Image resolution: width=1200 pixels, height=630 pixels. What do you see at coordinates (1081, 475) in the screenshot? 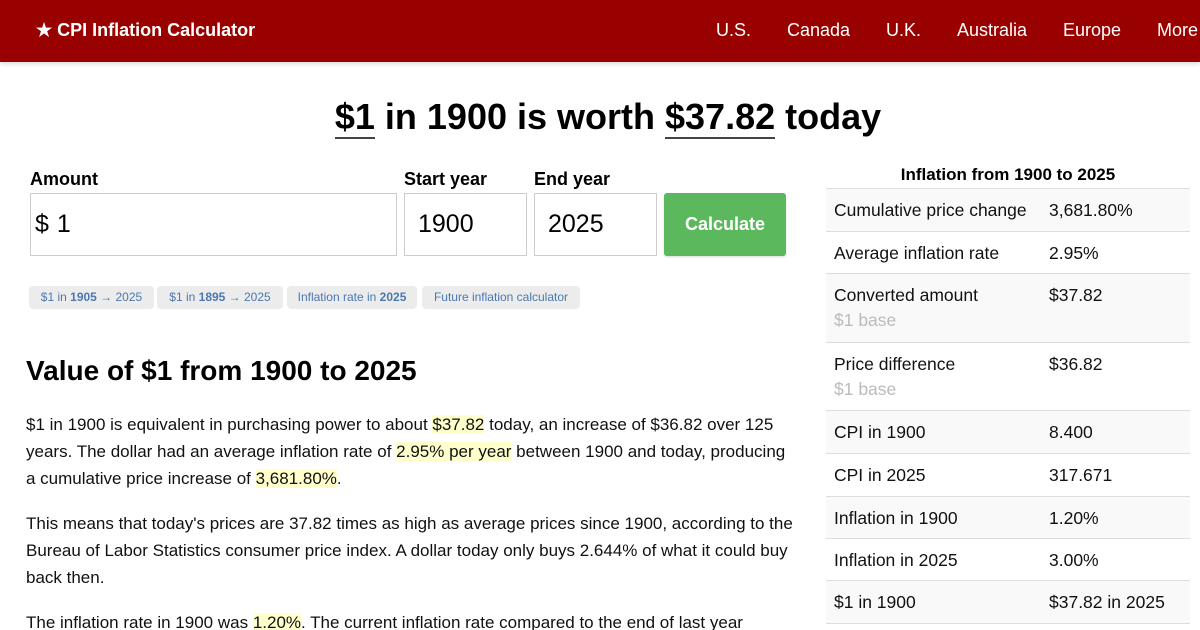
I see `row-value: 317.671` at bounding box center [1081, 475].